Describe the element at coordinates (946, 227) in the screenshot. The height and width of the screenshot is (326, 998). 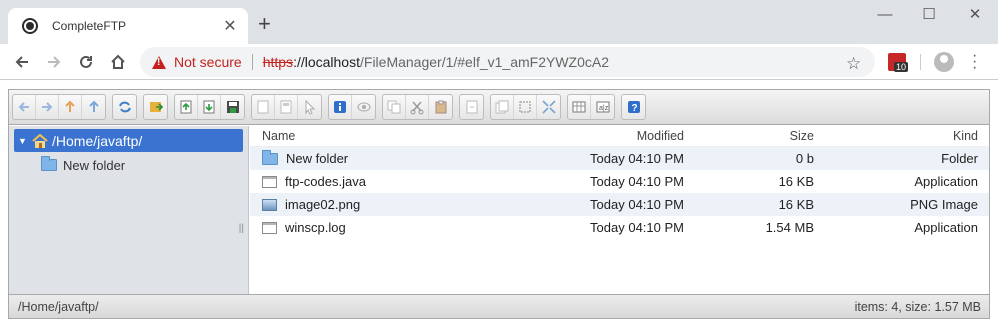
I see `file-kind: Application` at that location.